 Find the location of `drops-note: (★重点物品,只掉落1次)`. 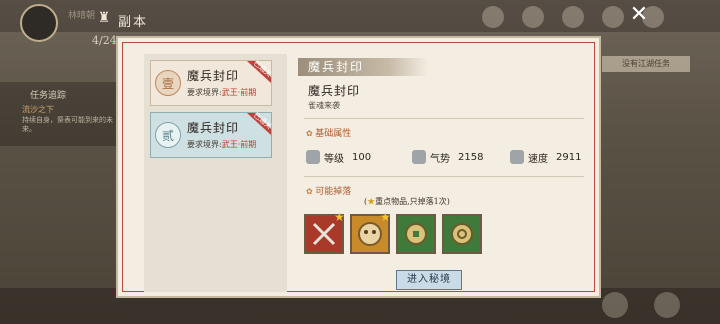

drops-note: (★重点物品,只掉落1次) is located at coordinates (407, 201).